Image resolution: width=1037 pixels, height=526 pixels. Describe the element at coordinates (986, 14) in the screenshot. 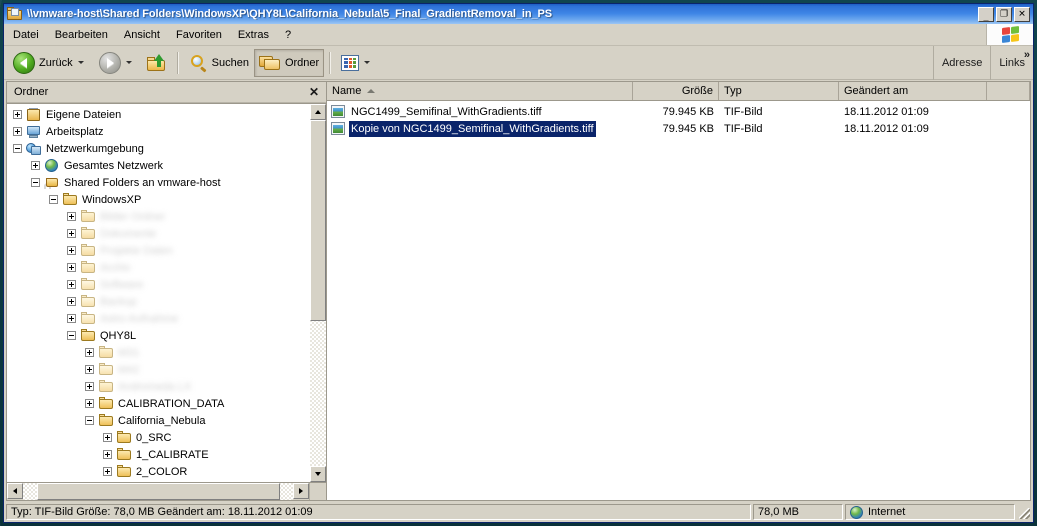

I see `minimize-button: _` at that location.